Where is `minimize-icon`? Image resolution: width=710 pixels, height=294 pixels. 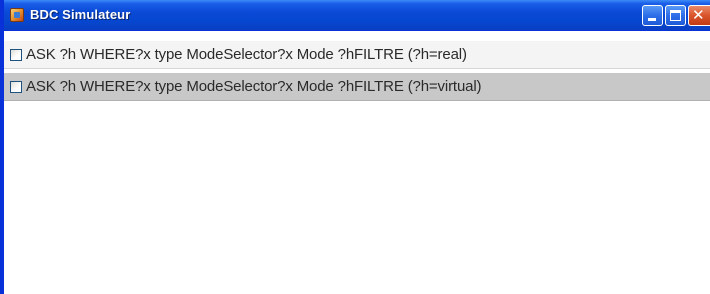
minimize-icon is located at coordinates (652, 19).